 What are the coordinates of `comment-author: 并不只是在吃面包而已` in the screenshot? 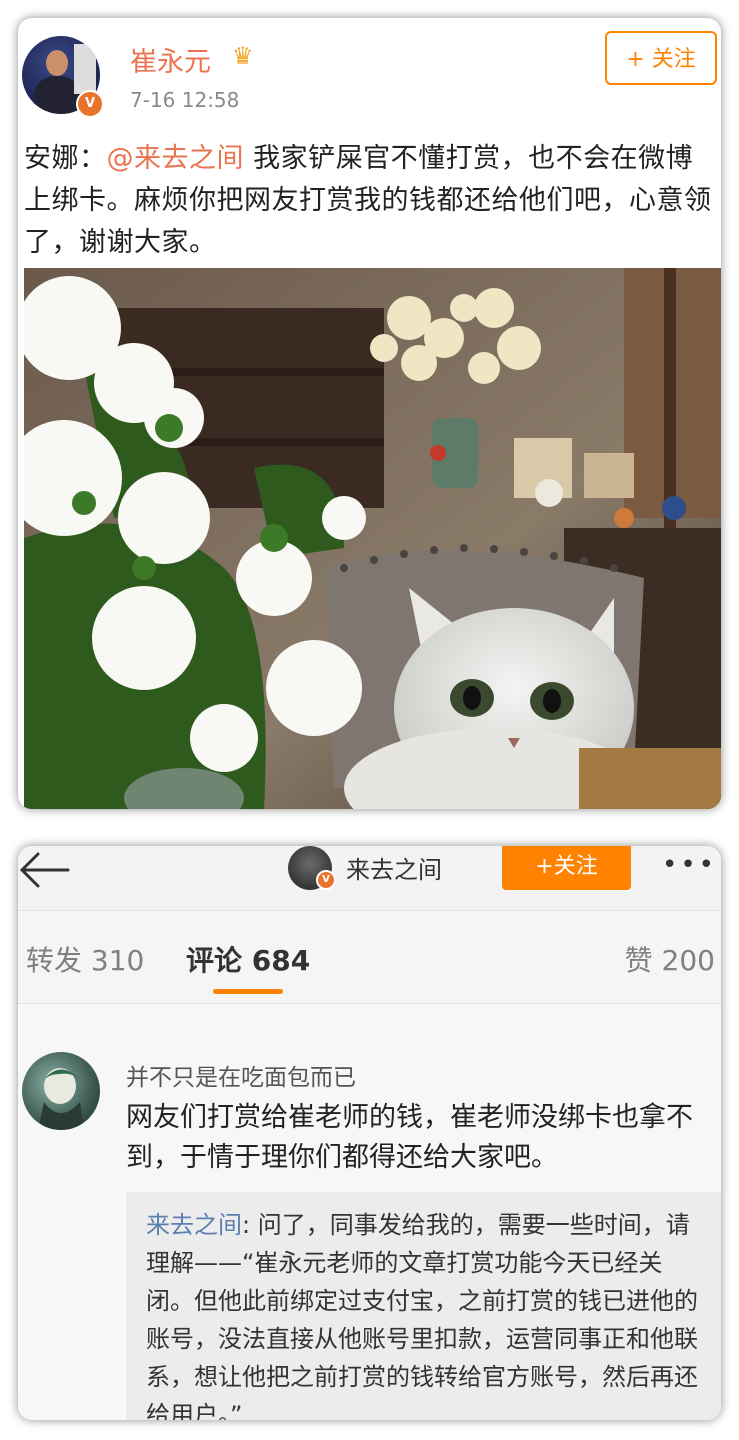 It's located at (241, 1075).